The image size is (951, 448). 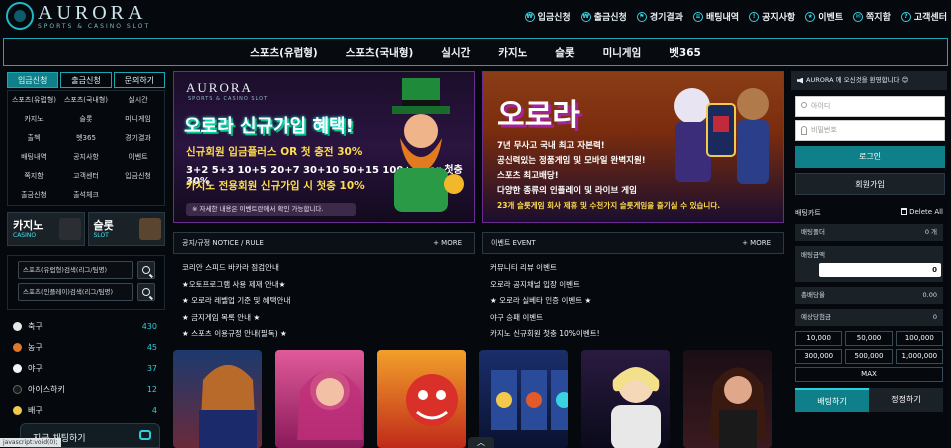 I want to click on hero-logo-sub: SPORTS & CASINO SLOT, so click(x=228, y=99).